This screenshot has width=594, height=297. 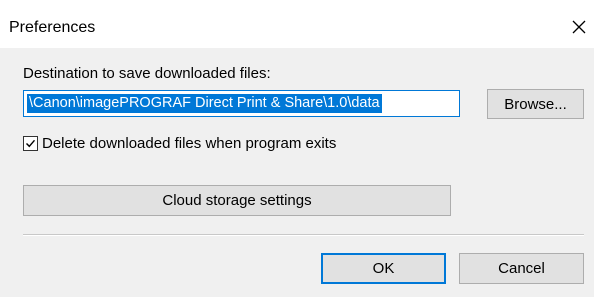 I want to click on cancel-button: Cancel, so click(x=521, y=268).